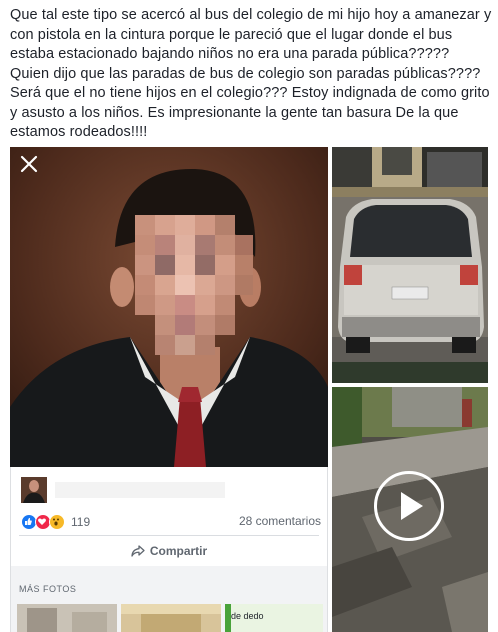 This screenshot has width=498, height=632. What do you see at coordinates (29, 164) in the screenshot?
I see `close-icon` at bounding box center [29, 164].